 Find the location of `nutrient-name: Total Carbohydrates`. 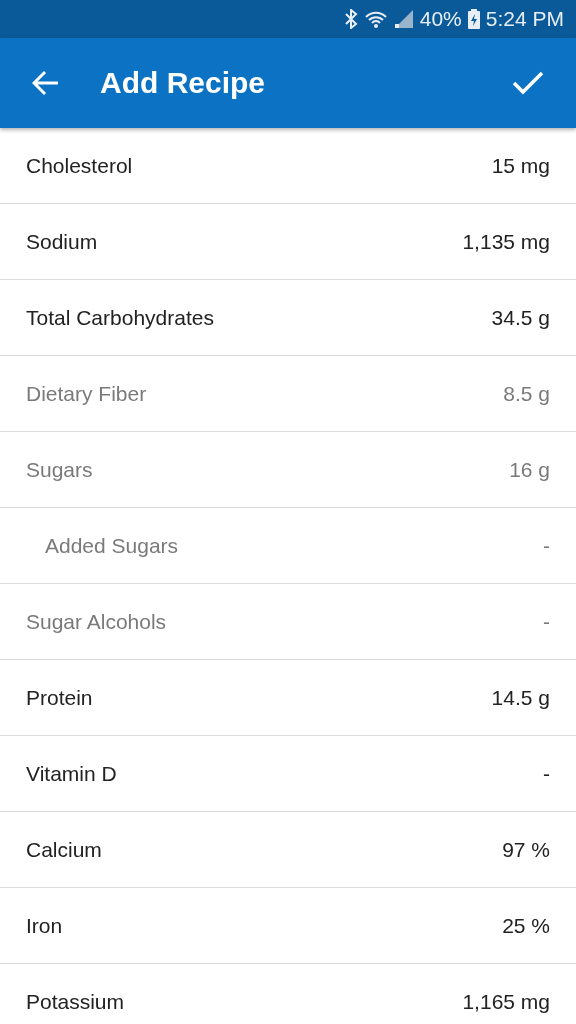

nutrient-name: Total Carbohydrates is located at coordinates (120, 317).